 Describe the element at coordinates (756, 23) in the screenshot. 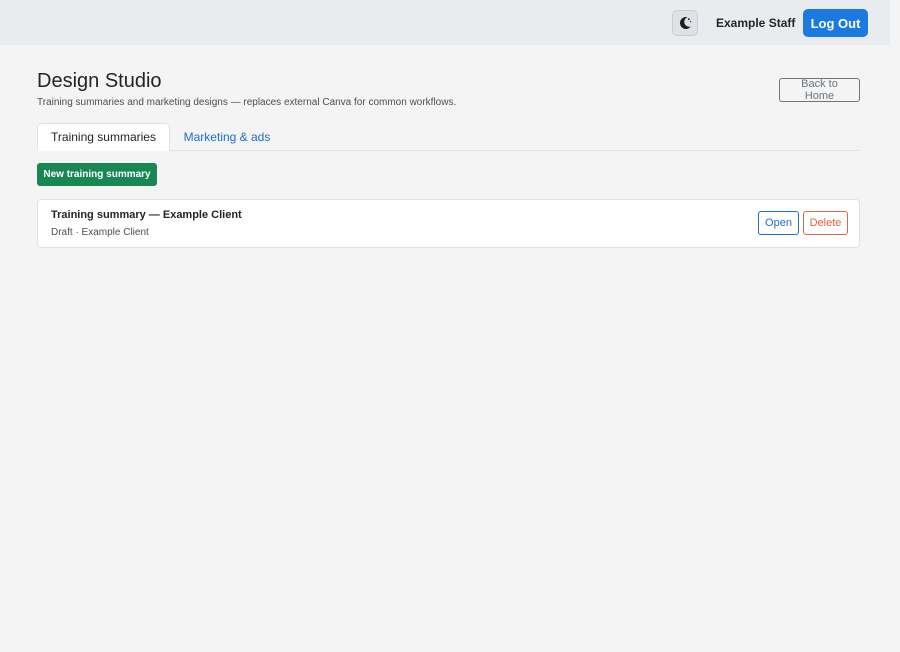

I see `user-name: Example Staff` at that location.